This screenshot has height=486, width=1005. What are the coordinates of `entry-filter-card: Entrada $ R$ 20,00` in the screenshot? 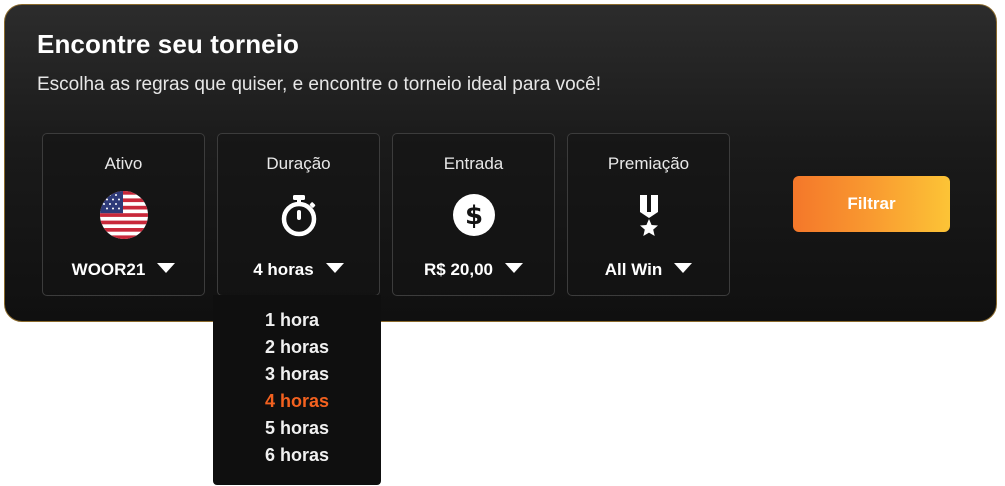 It's located at (473, 214).